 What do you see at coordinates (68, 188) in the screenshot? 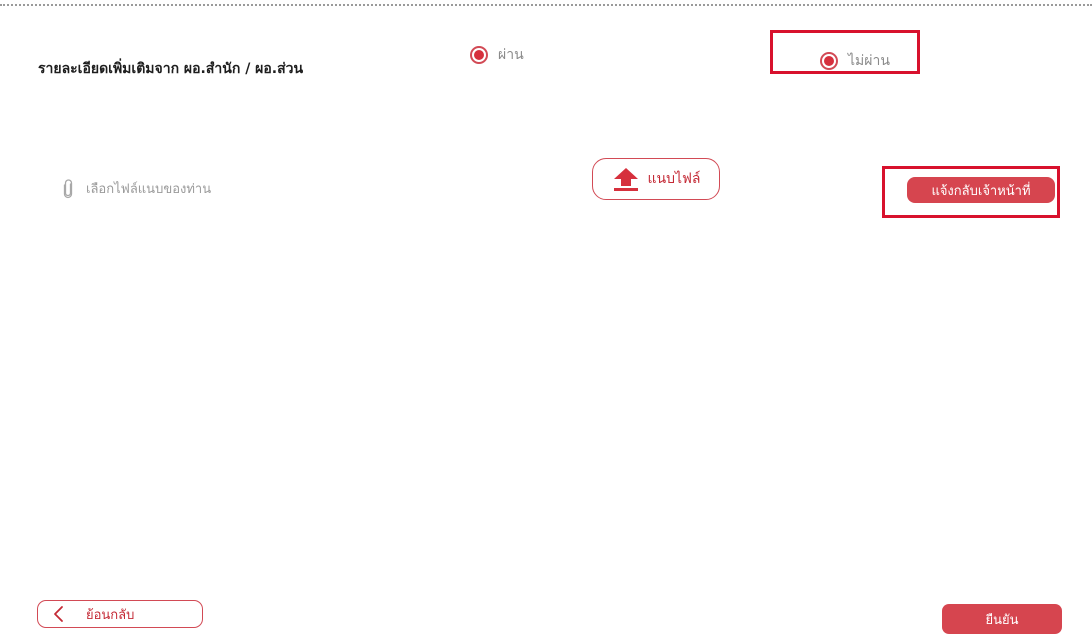
I see `paperclip-icon` at bounding box center [68, 188].